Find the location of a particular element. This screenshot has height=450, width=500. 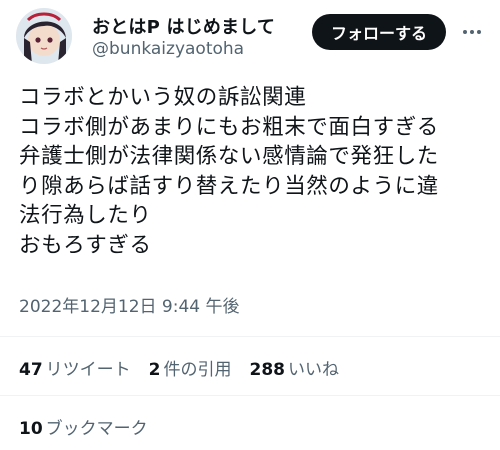

tweet-text-line: コラボ側があまりにもお粗末で面白すぎる is located at coordinates (229, 127).